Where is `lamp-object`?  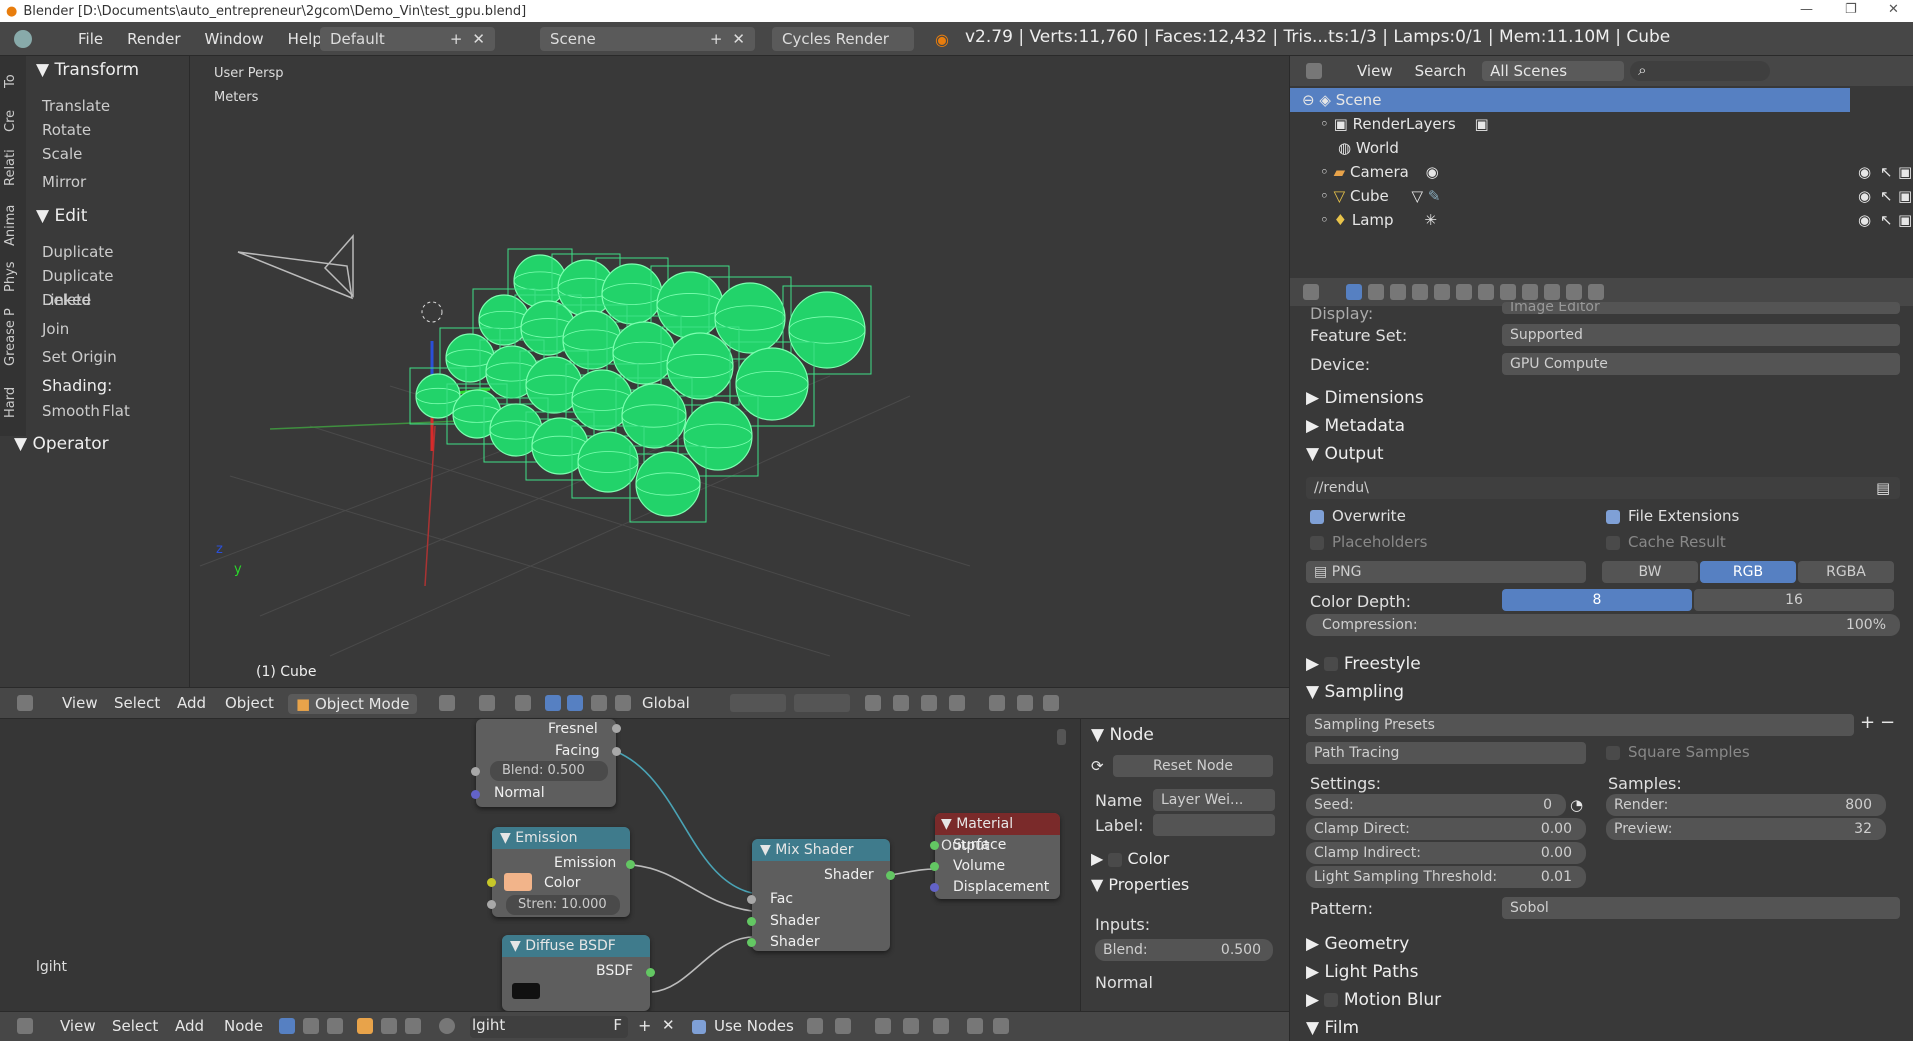
lamp-object is located at coordinates (432, 312).